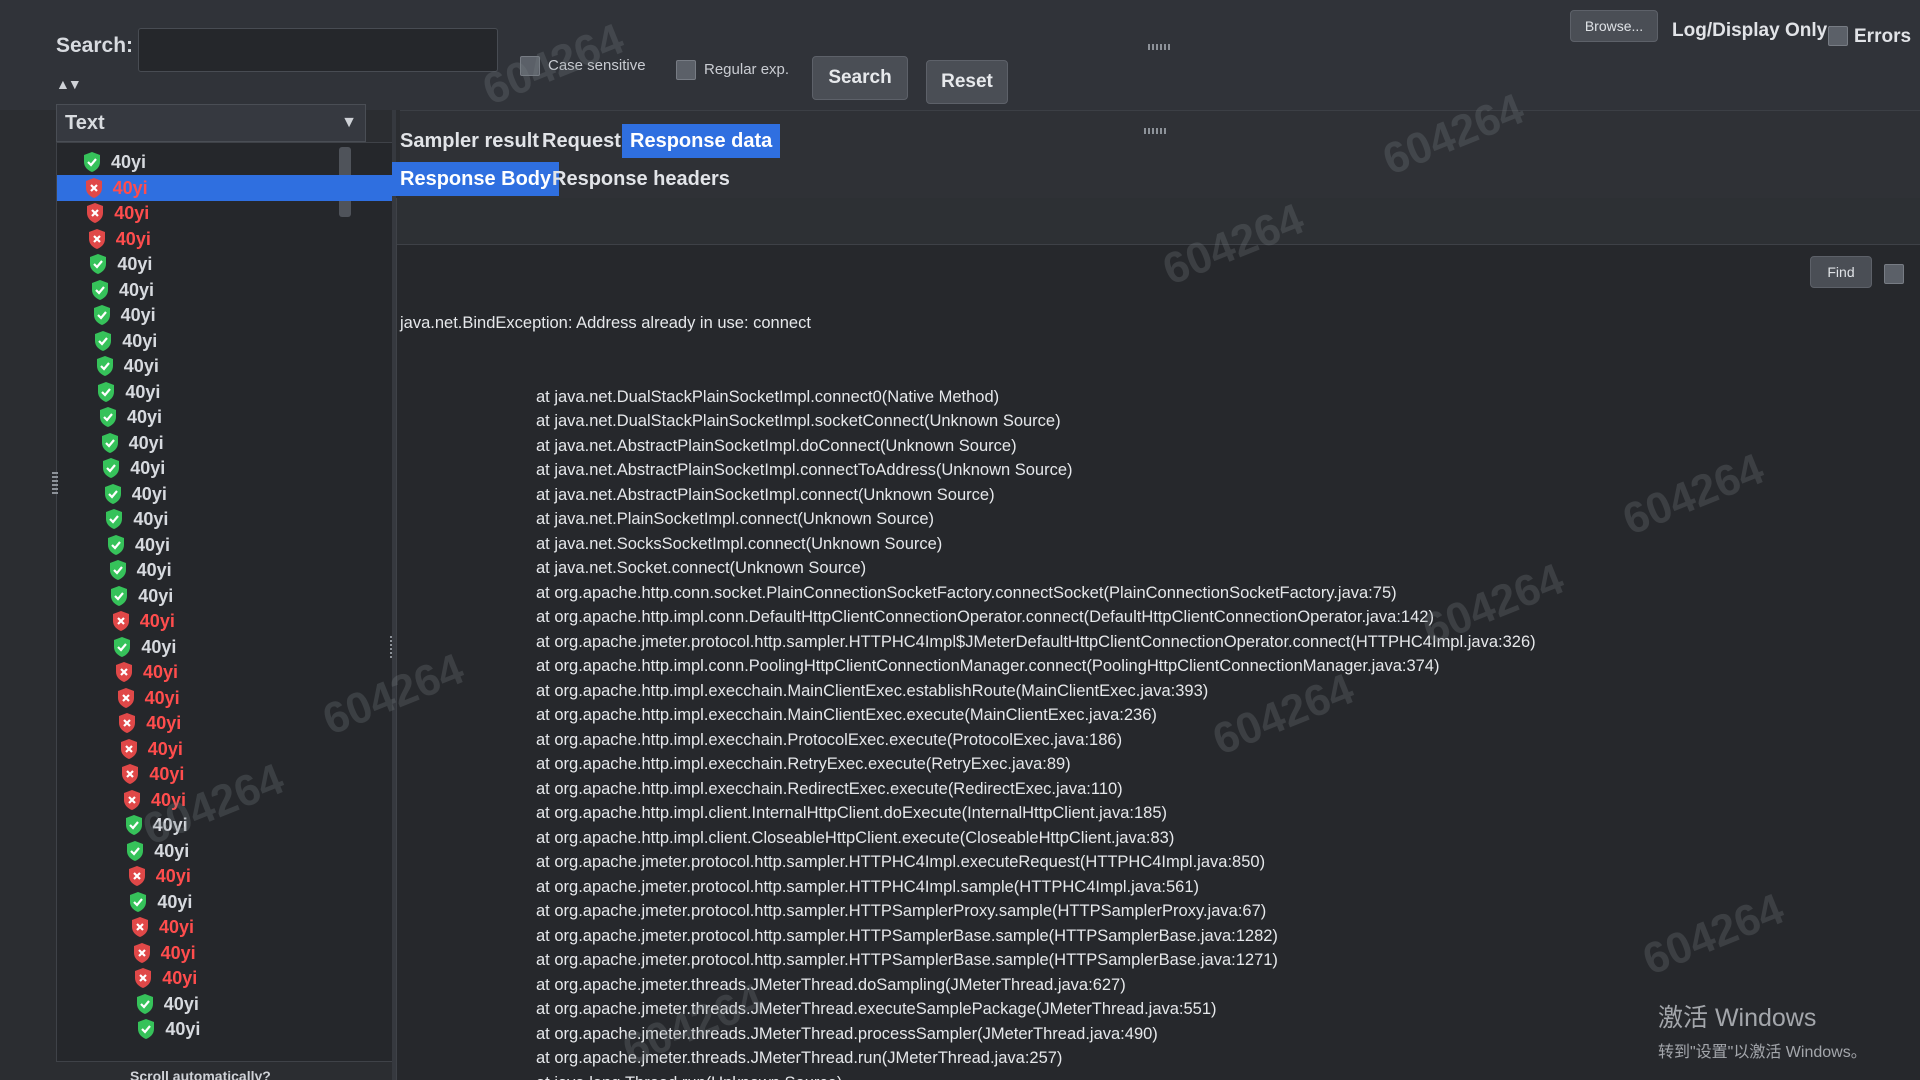 This screenshot has width=1920, height=1080. Describe the element at coordinates (1160, 47) in the screenshot. I see `splitter-handle-top` at that location.